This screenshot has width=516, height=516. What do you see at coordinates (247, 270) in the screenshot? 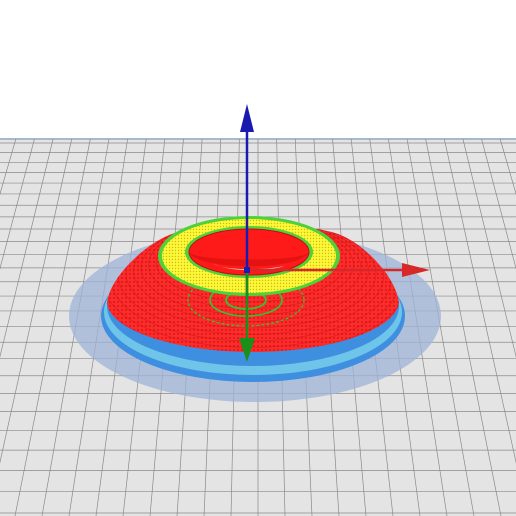
I see `axis-origin` at bounding box center [247, 270].